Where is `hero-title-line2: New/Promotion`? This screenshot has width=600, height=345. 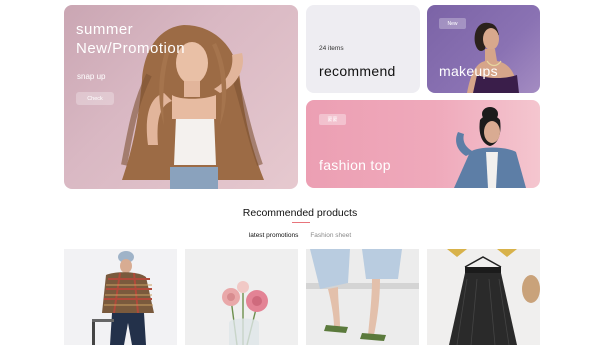
hero-title-line2: New/Promotion is located at coordinates (131, 48).